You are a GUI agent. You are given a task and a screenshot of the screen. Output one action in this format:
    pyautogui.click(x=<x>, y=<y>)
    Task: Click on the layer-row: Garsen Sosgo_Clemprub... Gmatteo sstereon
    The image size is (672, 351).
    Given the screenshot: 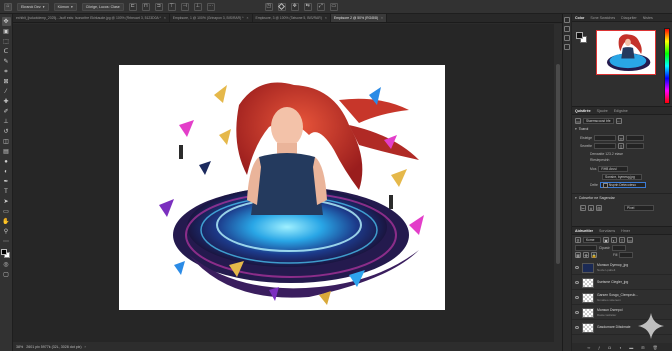 What is the action you would take?
    pyautogui.click(x=622, y=298)
    